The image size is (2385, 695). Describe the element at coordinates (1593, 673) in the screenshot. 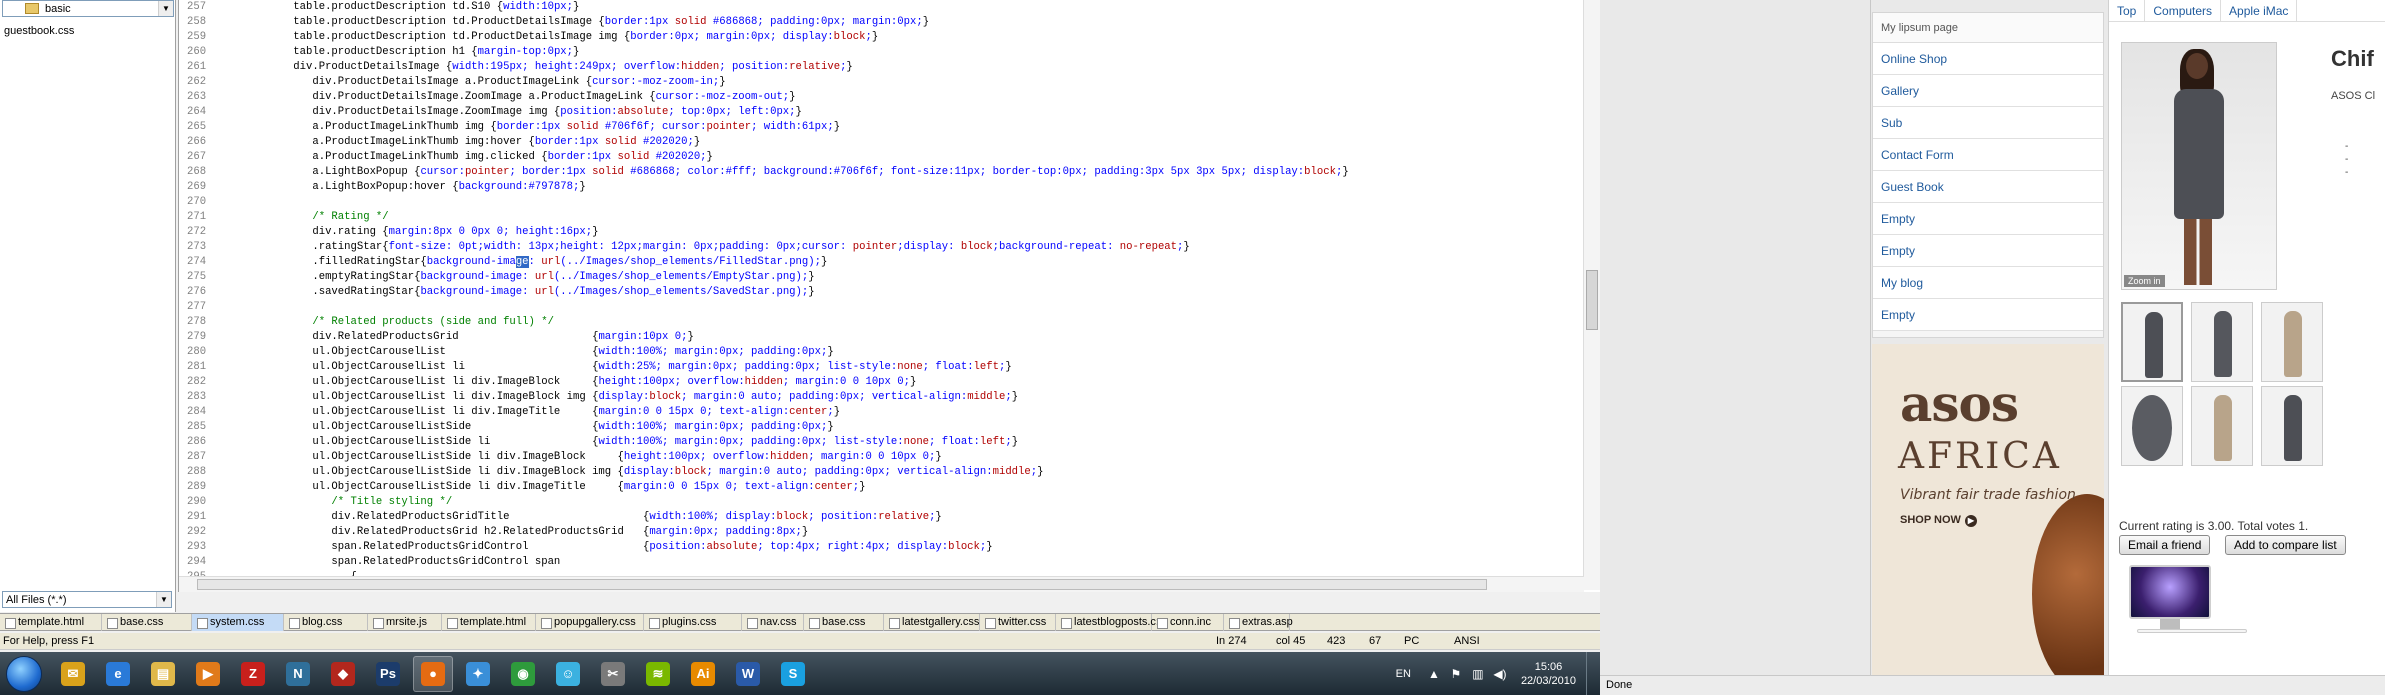

I see `show-desktop-button` at that location.